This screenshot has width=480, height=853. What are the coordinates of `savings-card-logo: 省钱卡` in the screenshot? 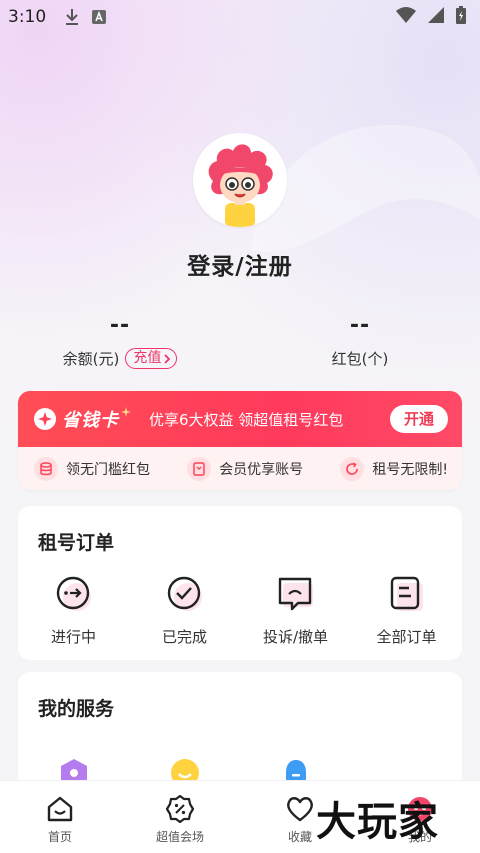 It's located at (82, 419).